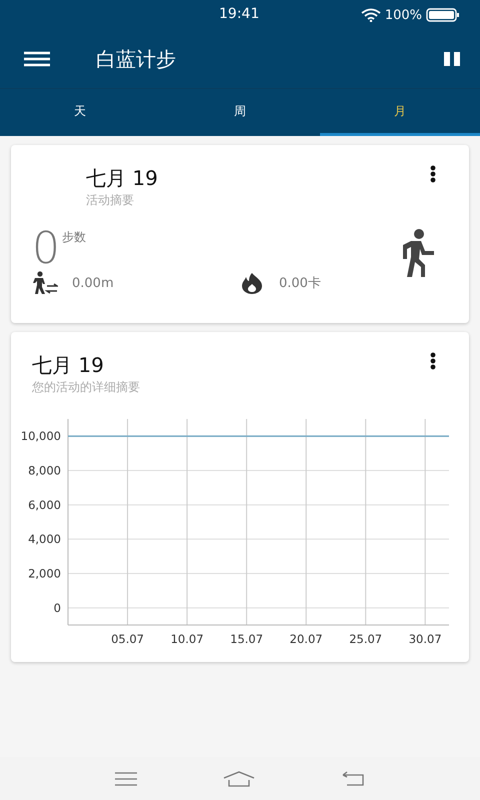 The height and width of the screenshot is (800, 480). I want to click on card-subtitle: 活动摘要, so click(110, 200).